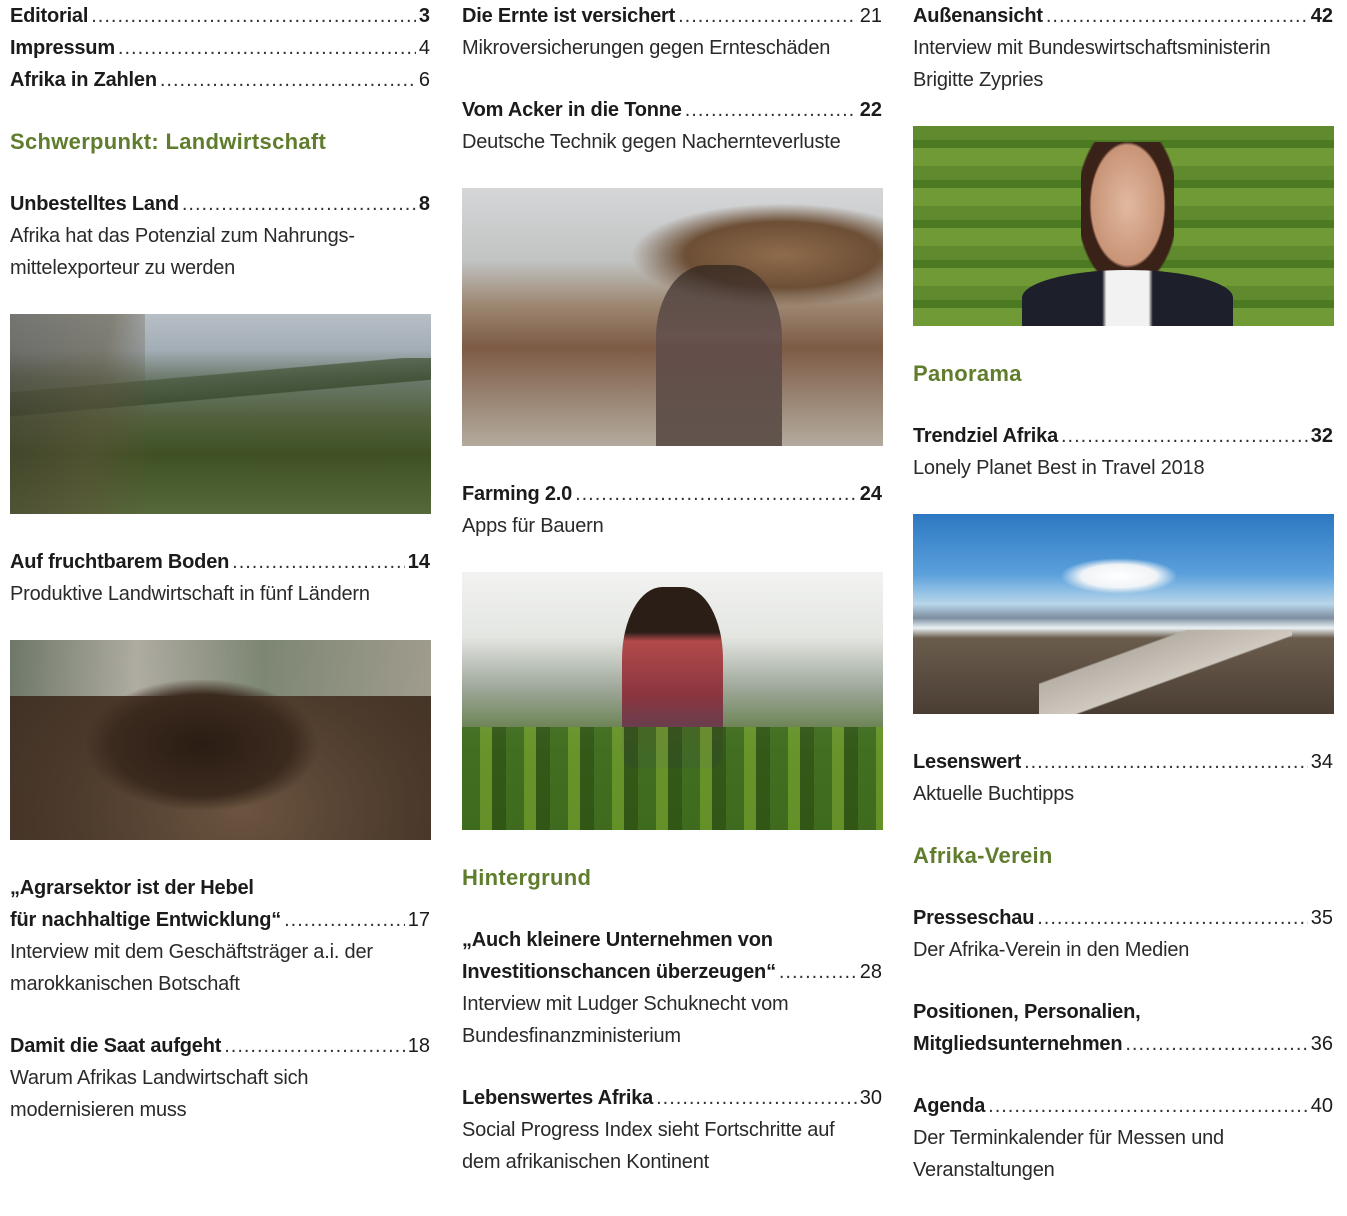  What do you see at coordinates (625, 1004) in the screenshot?
I see `entry-subtitle: Interview mit Ludger Schuknecht vom` at bounding box center [625, 1004].